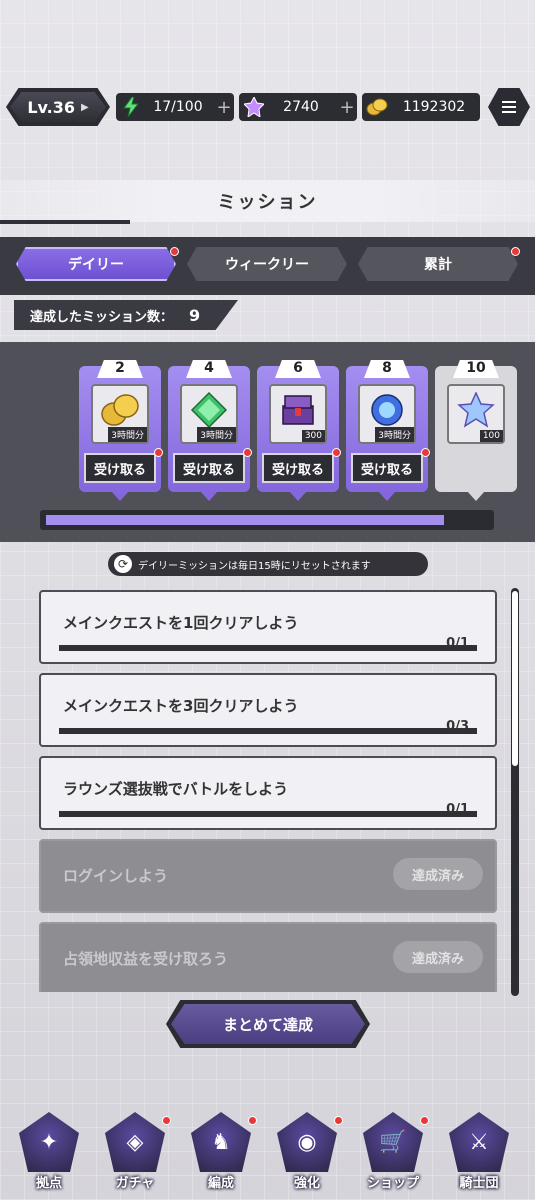 Image resolution: width=535 pixels, height=1200 pixels. I want to click on nav-label: 騎士団, so click(479, 1183).